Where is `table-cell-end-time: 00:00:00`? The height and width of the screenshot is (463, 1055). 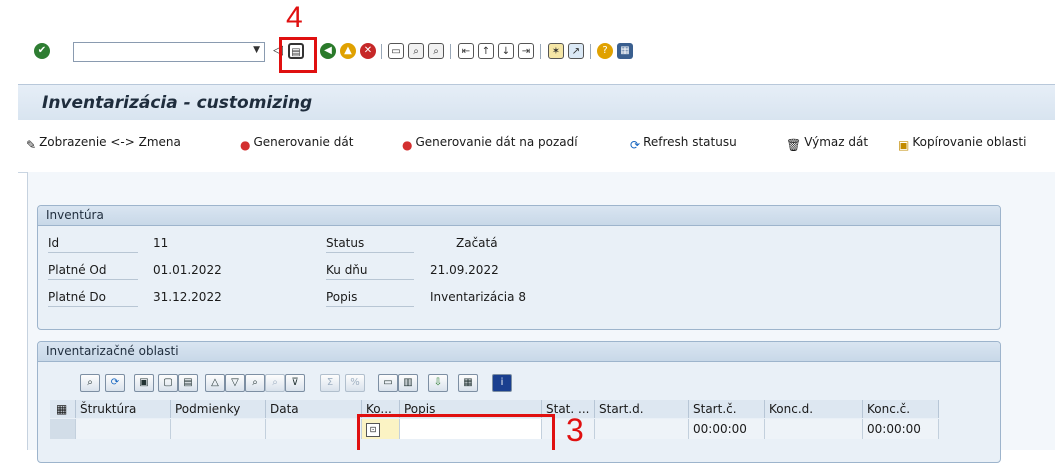
table-cell-end-time: 00:00:00 is located at coordinates (901, 429).